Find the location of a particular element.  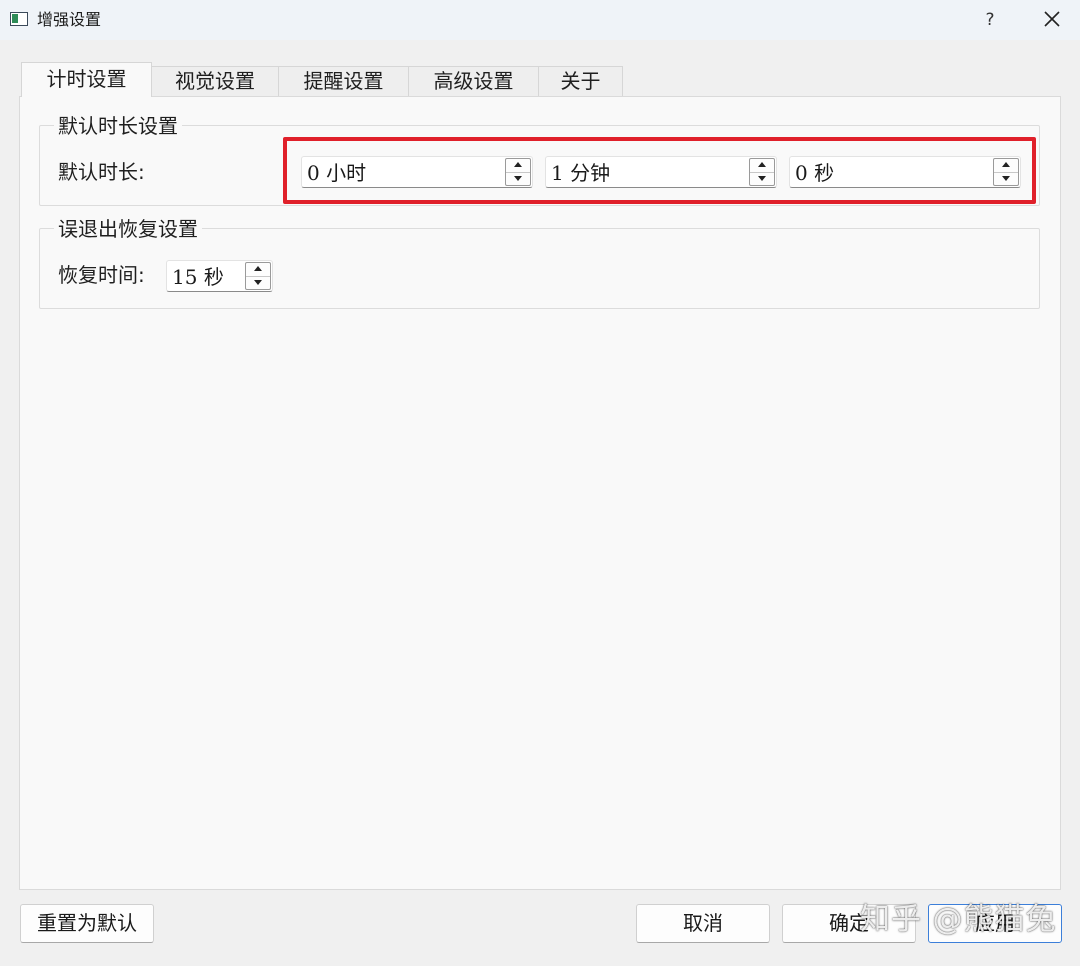

recovery-down-arrow-icon is located at coordinates (258, 282).